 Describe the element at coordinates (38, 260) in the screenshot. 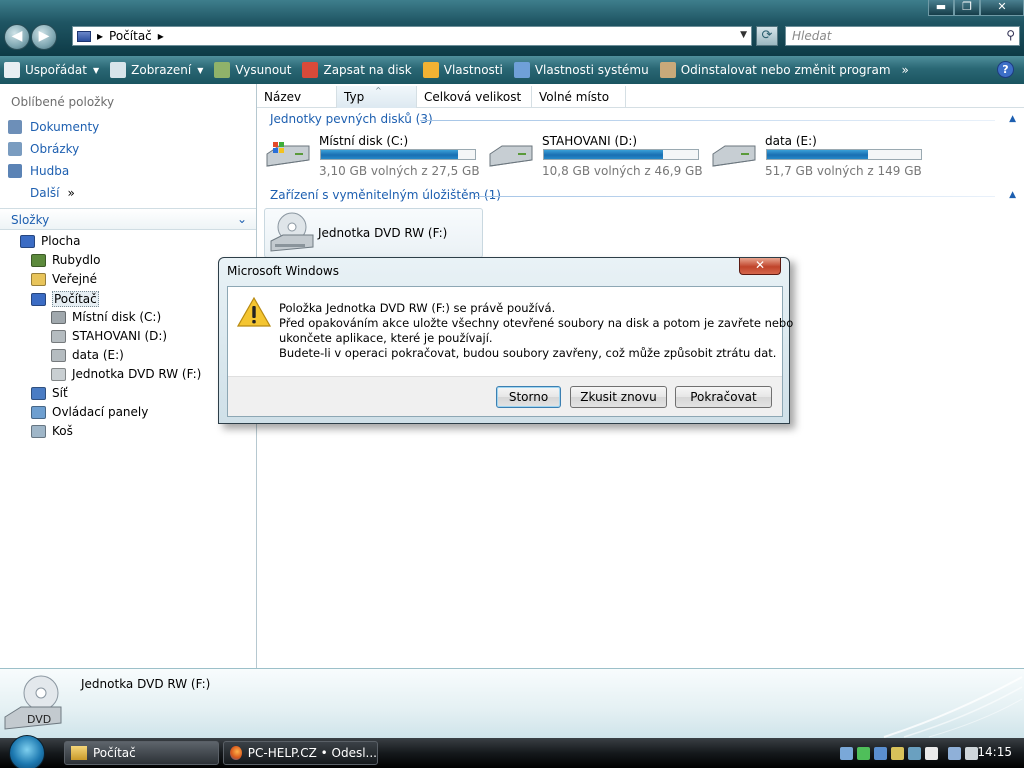

I see `user-folder-icon` at that location.